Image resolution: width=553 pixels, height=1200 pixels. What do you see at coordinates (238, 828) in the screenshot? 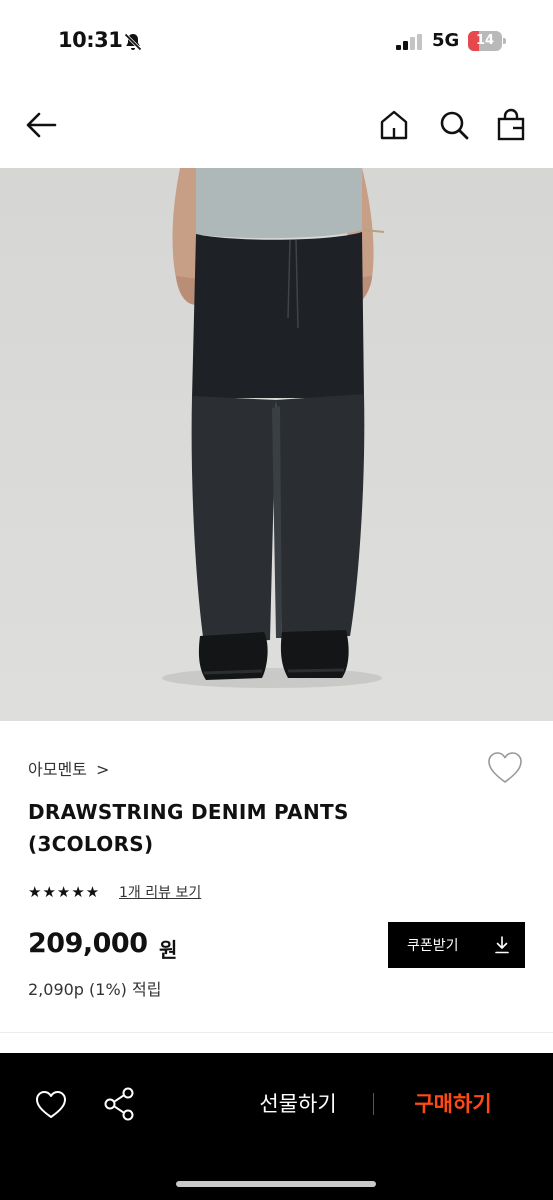
I see `product-title: DRAWSTRING DENIM PANTS (3COLORS)` at bounding box center [238, 828].